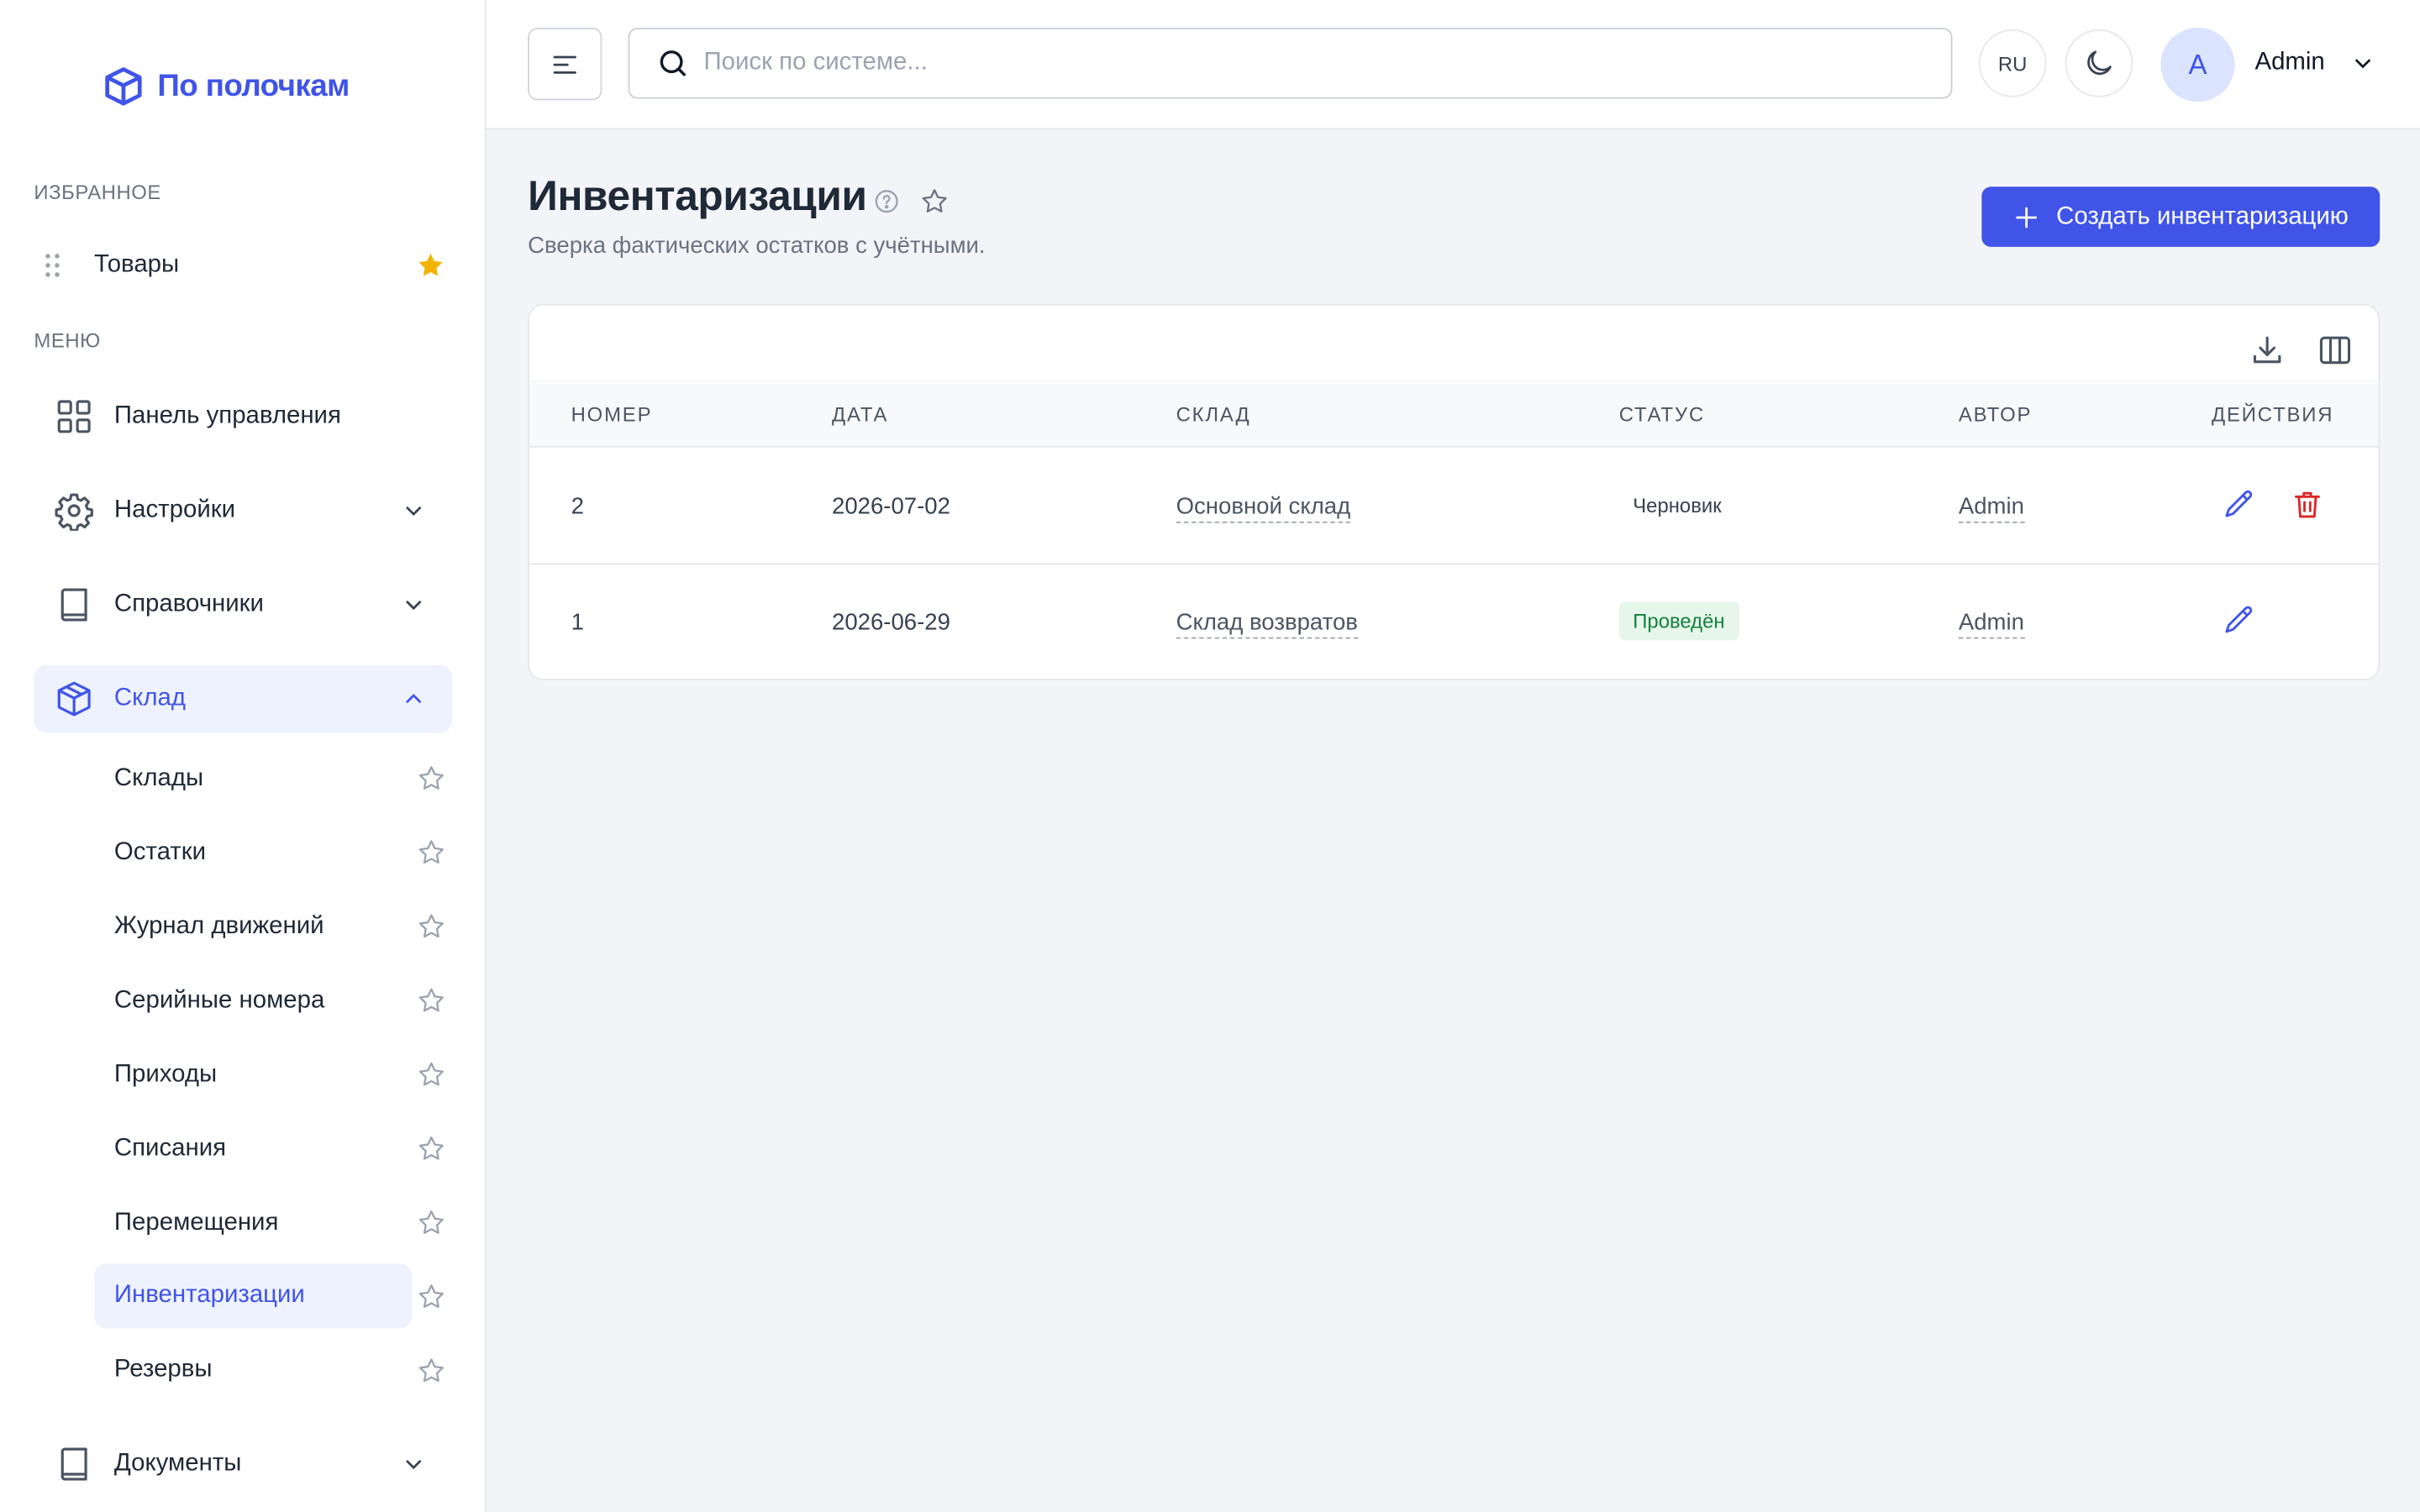 The image size is (2420, 1512). What do you see at coordinates (1679, 621) in the screenshot?
I see `status-badge: Проведён` at bounding box center [1679, 621].